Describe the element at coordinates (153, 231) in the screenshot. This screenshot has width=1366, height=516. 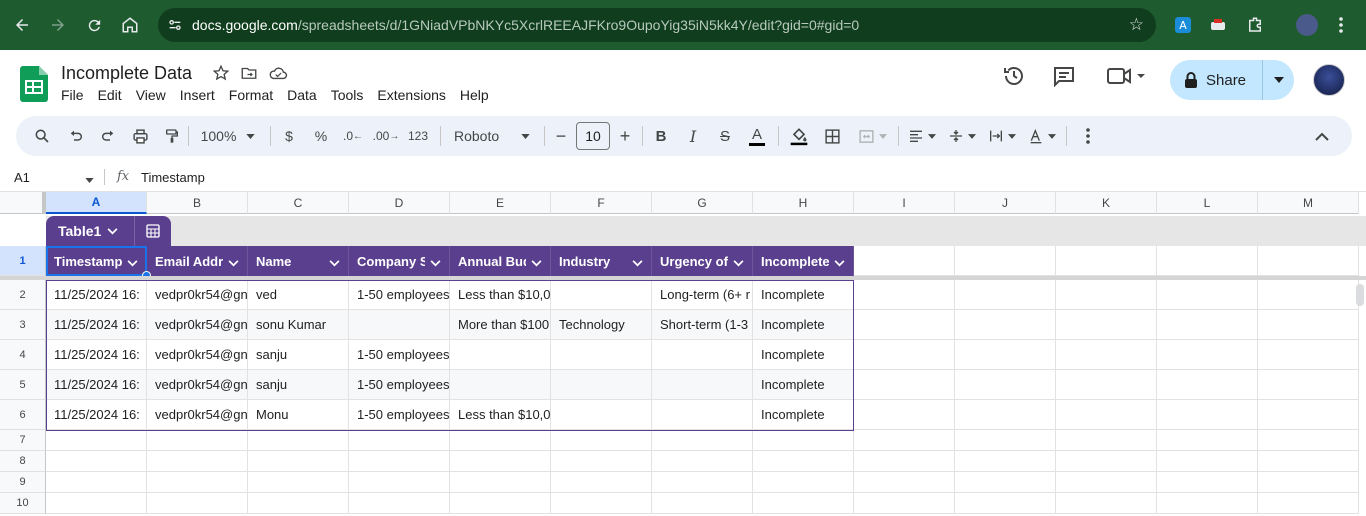
I see `table-view-icon` at that location.